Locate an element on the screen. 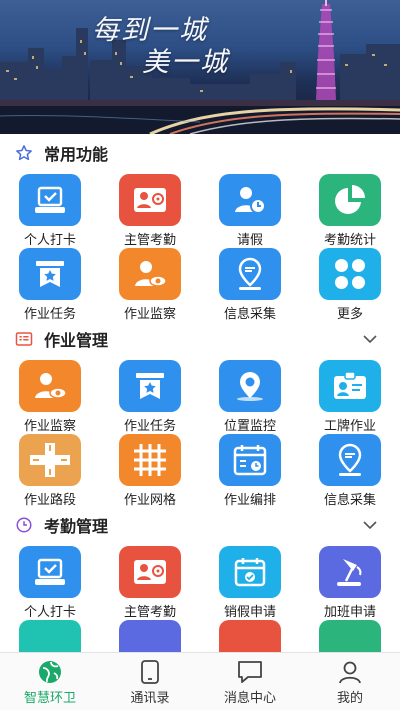 The height and width of the screenshot is (710, 400). tab-label: 智慧环卫 is located at coordinates (49, 698).